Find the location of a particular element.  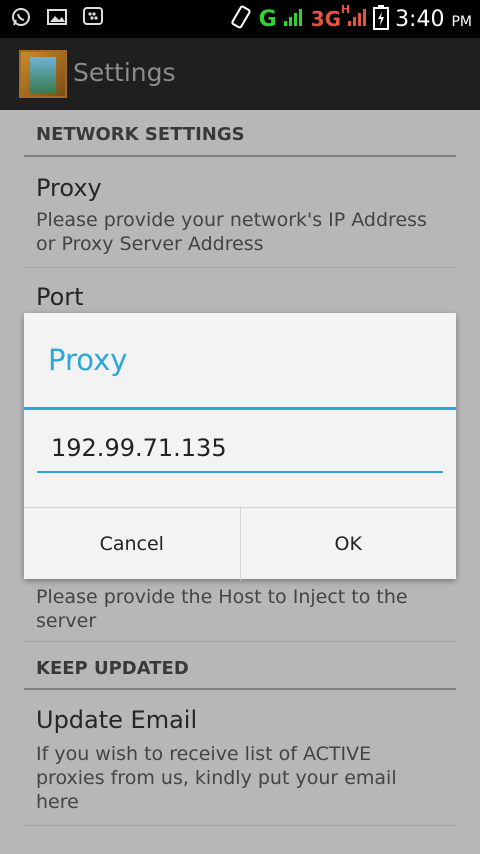

vibrate-icon is located at coordinates (241, 19).